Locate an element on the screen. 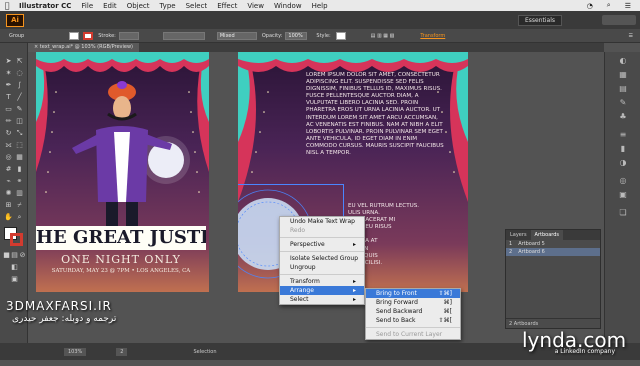 The image size is (640, 366). opacity-label: Opacity: is located at coordinates (272, 36).